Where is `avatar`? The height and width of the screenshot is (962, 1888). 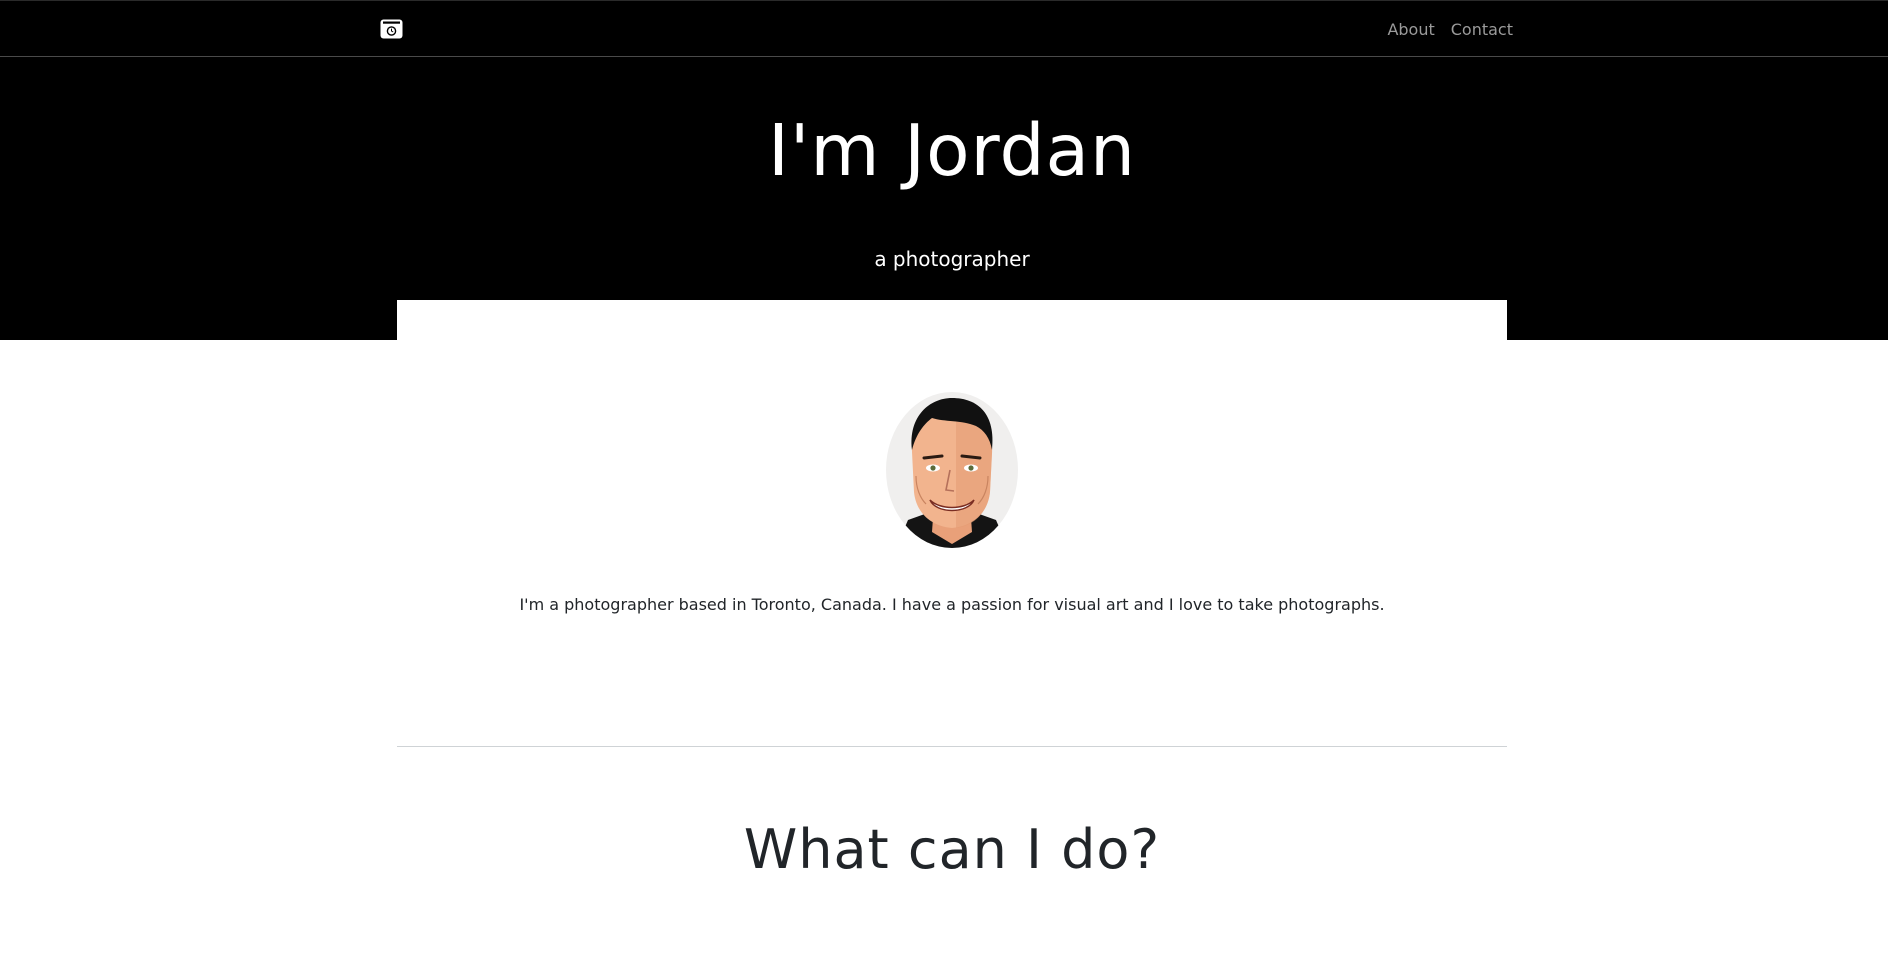 avatar is located at coordinates (952, 470).